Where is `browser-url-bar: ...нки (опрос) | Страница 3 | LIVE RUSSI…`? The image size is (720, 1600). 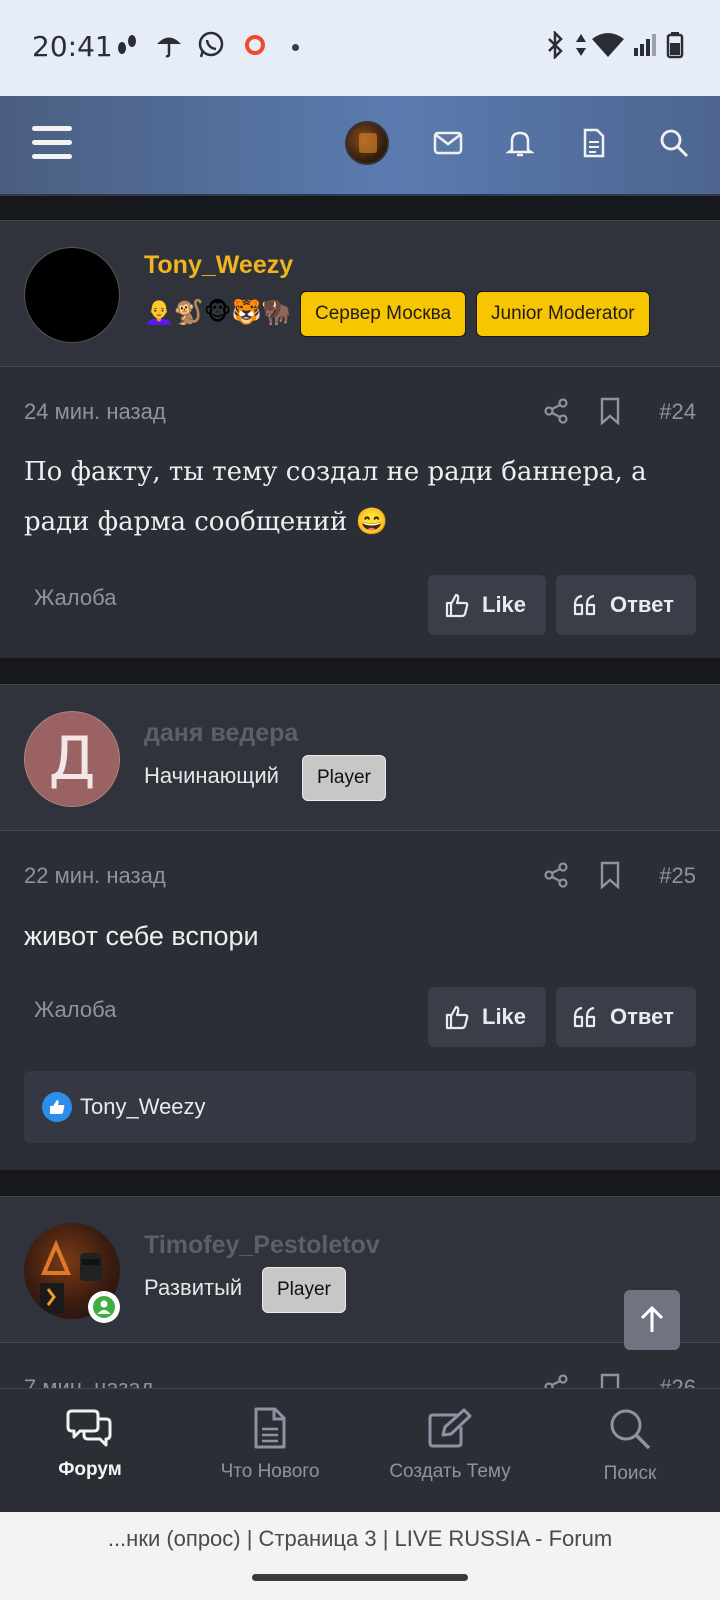 browser-url-bar: ...нки (опрос) | Страница 3 | LIVE RUSSI… is located at coordinates (360, 1556).